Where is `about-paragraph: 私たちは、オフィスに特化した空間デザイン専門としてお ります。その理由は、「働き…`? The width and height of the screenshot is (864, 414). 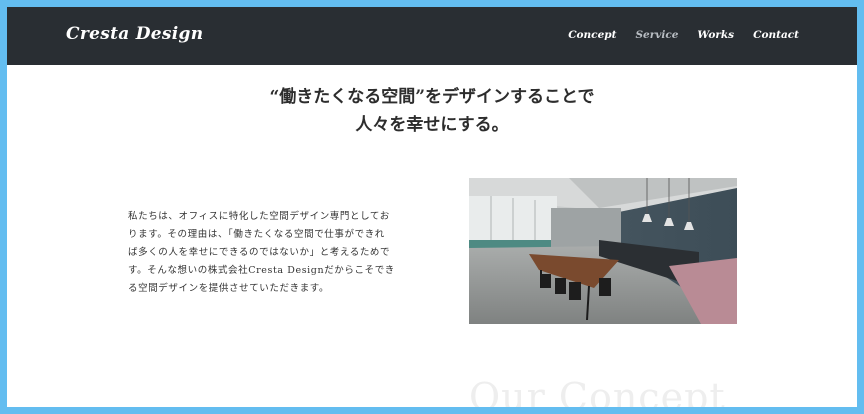
about-paragraph: 私たちは、オフィスに特化した空間デザイン専門としてお ります。その理由は、「働き… is located at coordinates (265, 253).